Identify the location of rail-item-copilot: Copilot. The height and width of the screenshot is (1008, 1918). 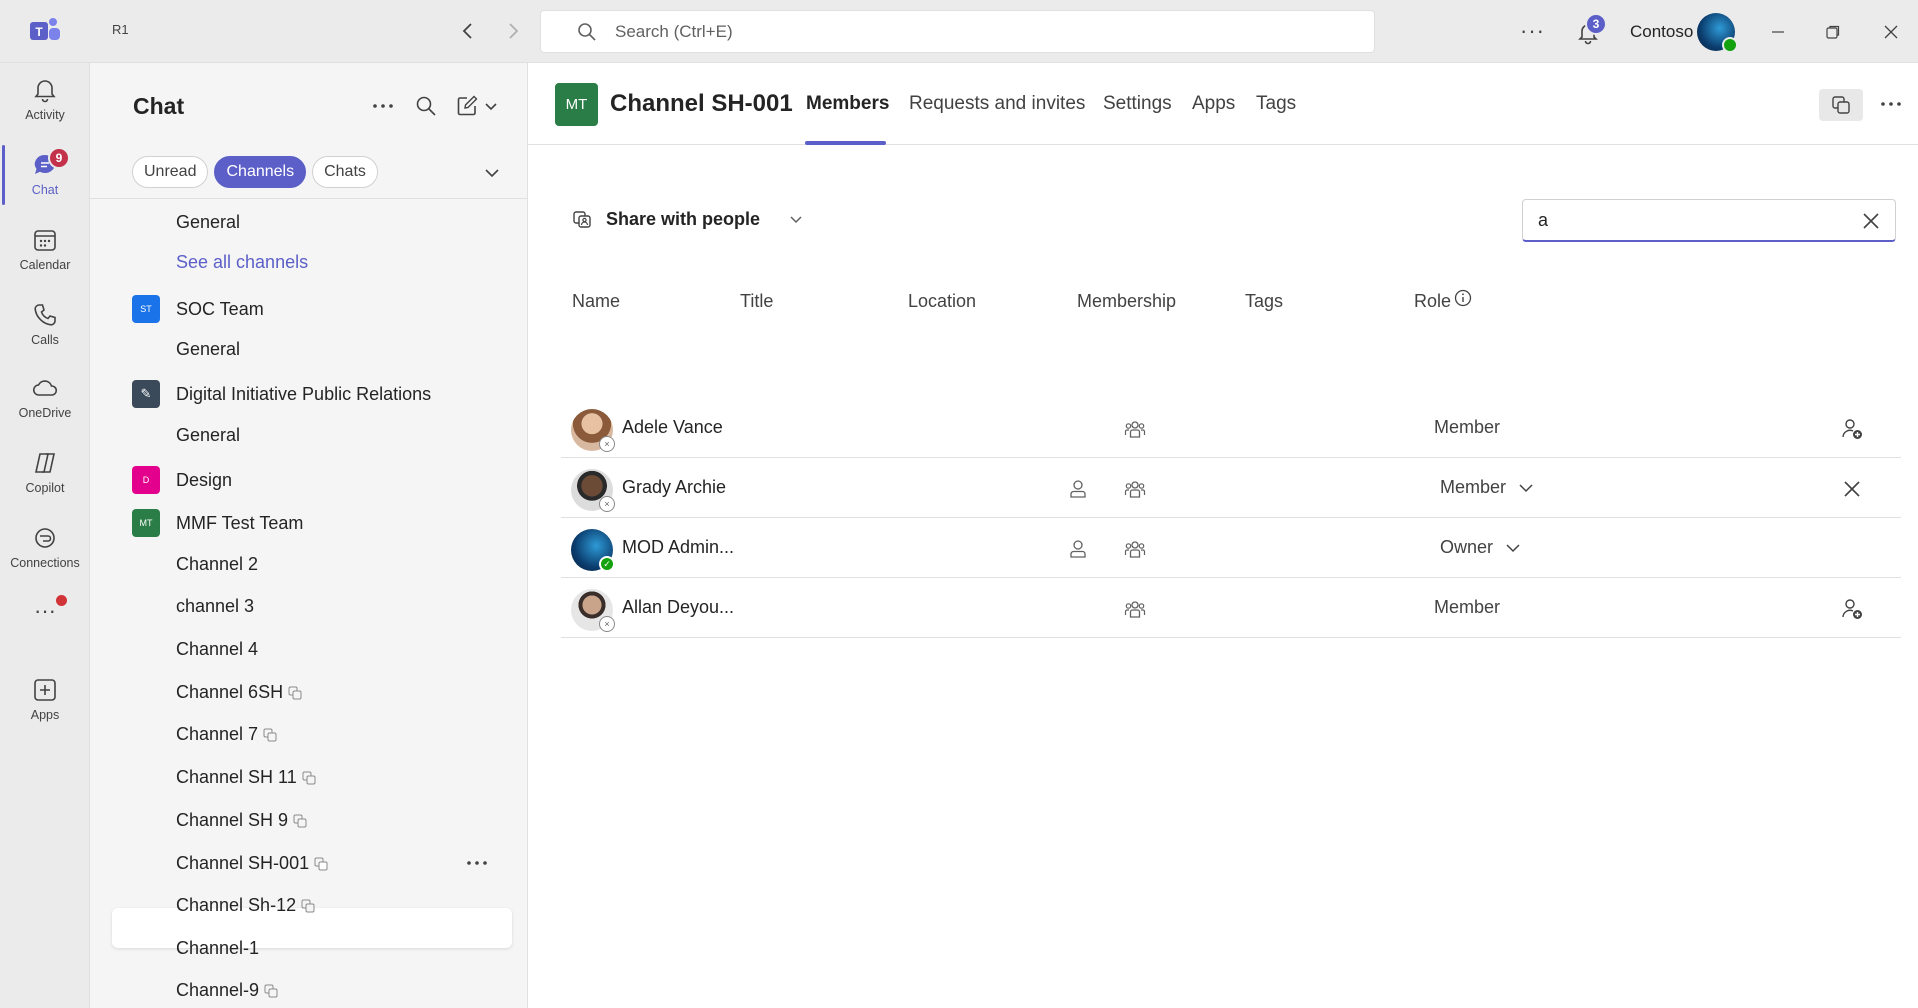
(45, 472).